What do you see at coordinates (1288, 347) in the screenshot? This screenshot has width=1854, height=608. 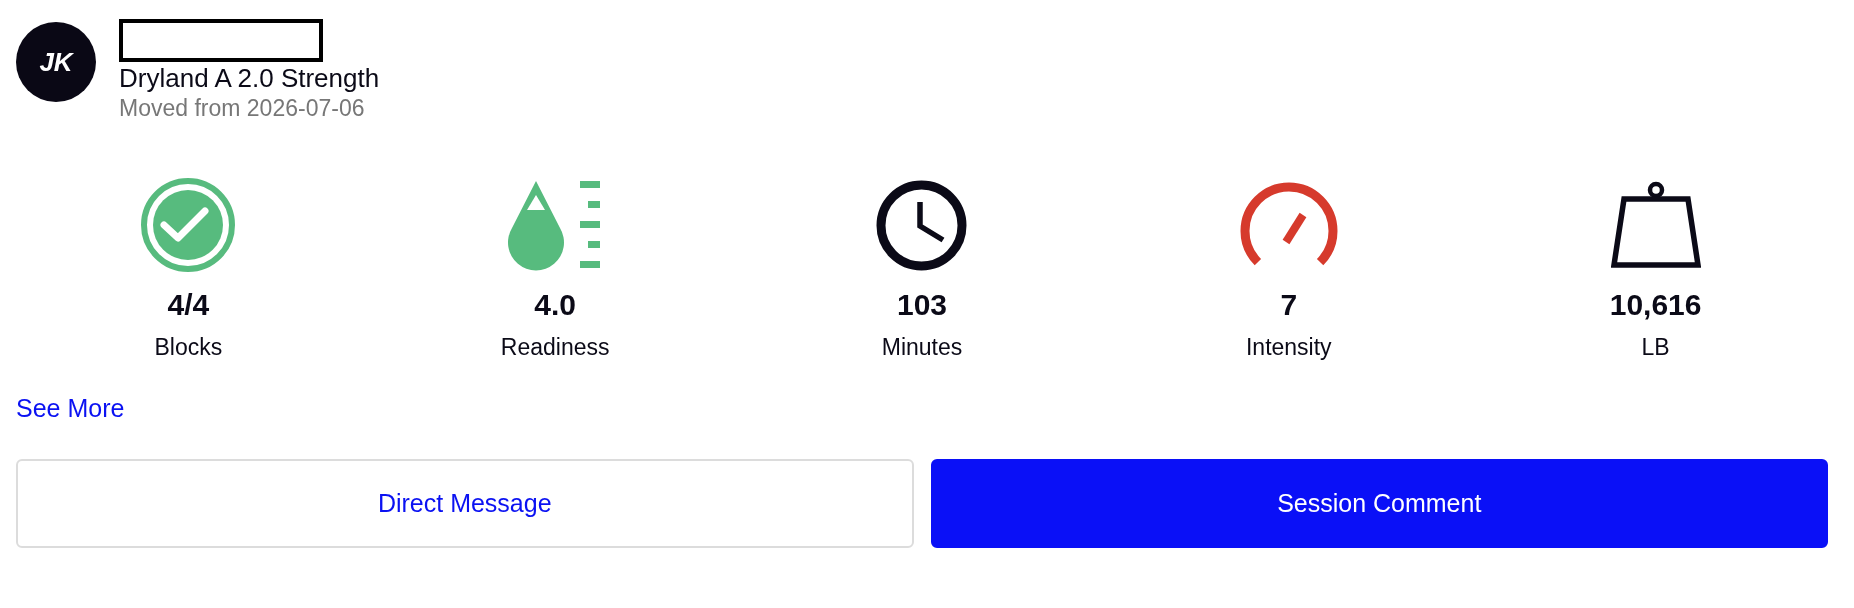 I see `stat-label: Intensity` at bounding box center [1288, 347].